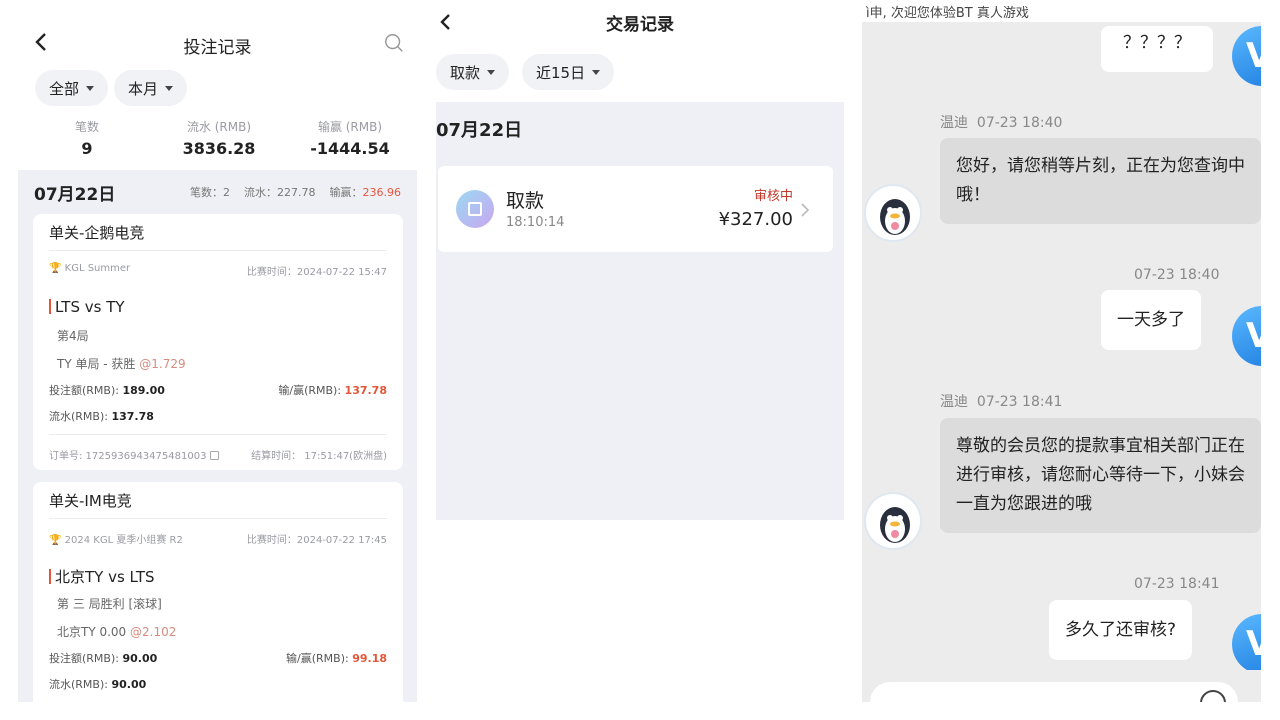 This screenshot has height=720, width=1280. Describe the element at coordinates (1061, 11) in the screenshot. I see `chat-top-banner: ì申, 次迎您体验BT 真人游戏` at that location.